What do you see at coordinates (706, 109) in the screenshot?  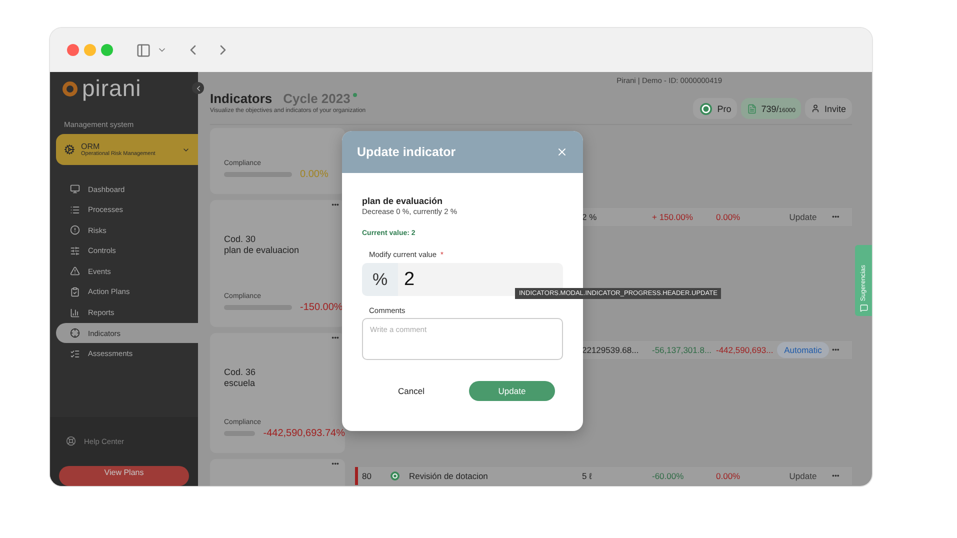 I see `target-icon` at bounding box center [706, 109].